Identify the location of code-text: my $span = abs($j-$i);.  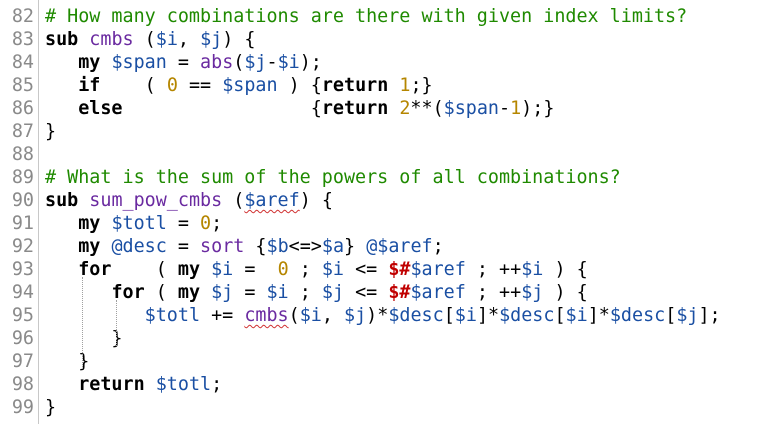
(183, 62).